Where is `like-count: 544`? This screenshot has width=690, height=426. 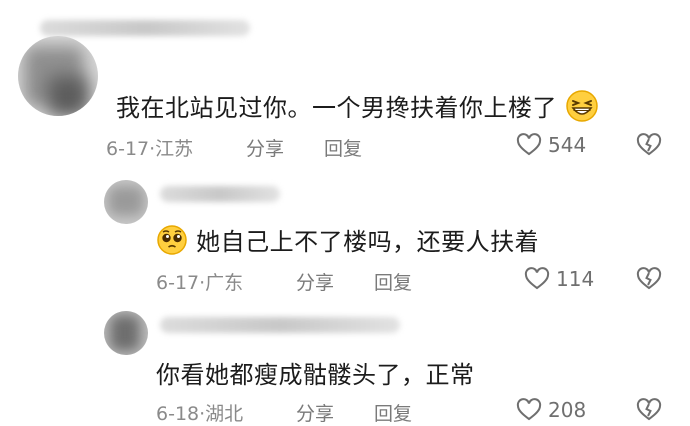
like-count: 544 is located at coordinates (567, 145).